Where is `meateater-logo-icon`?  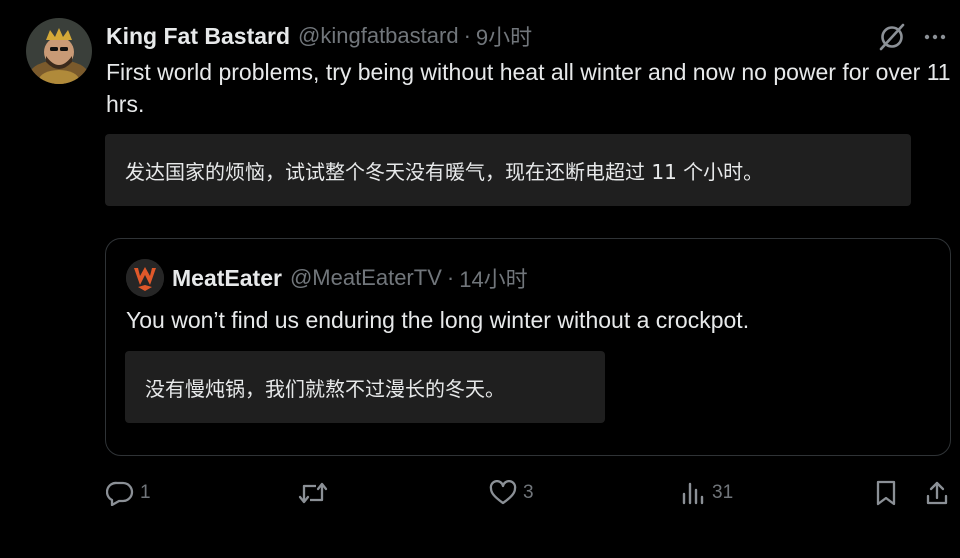
meateater-logo-icon is located at coordinates (145, 278).